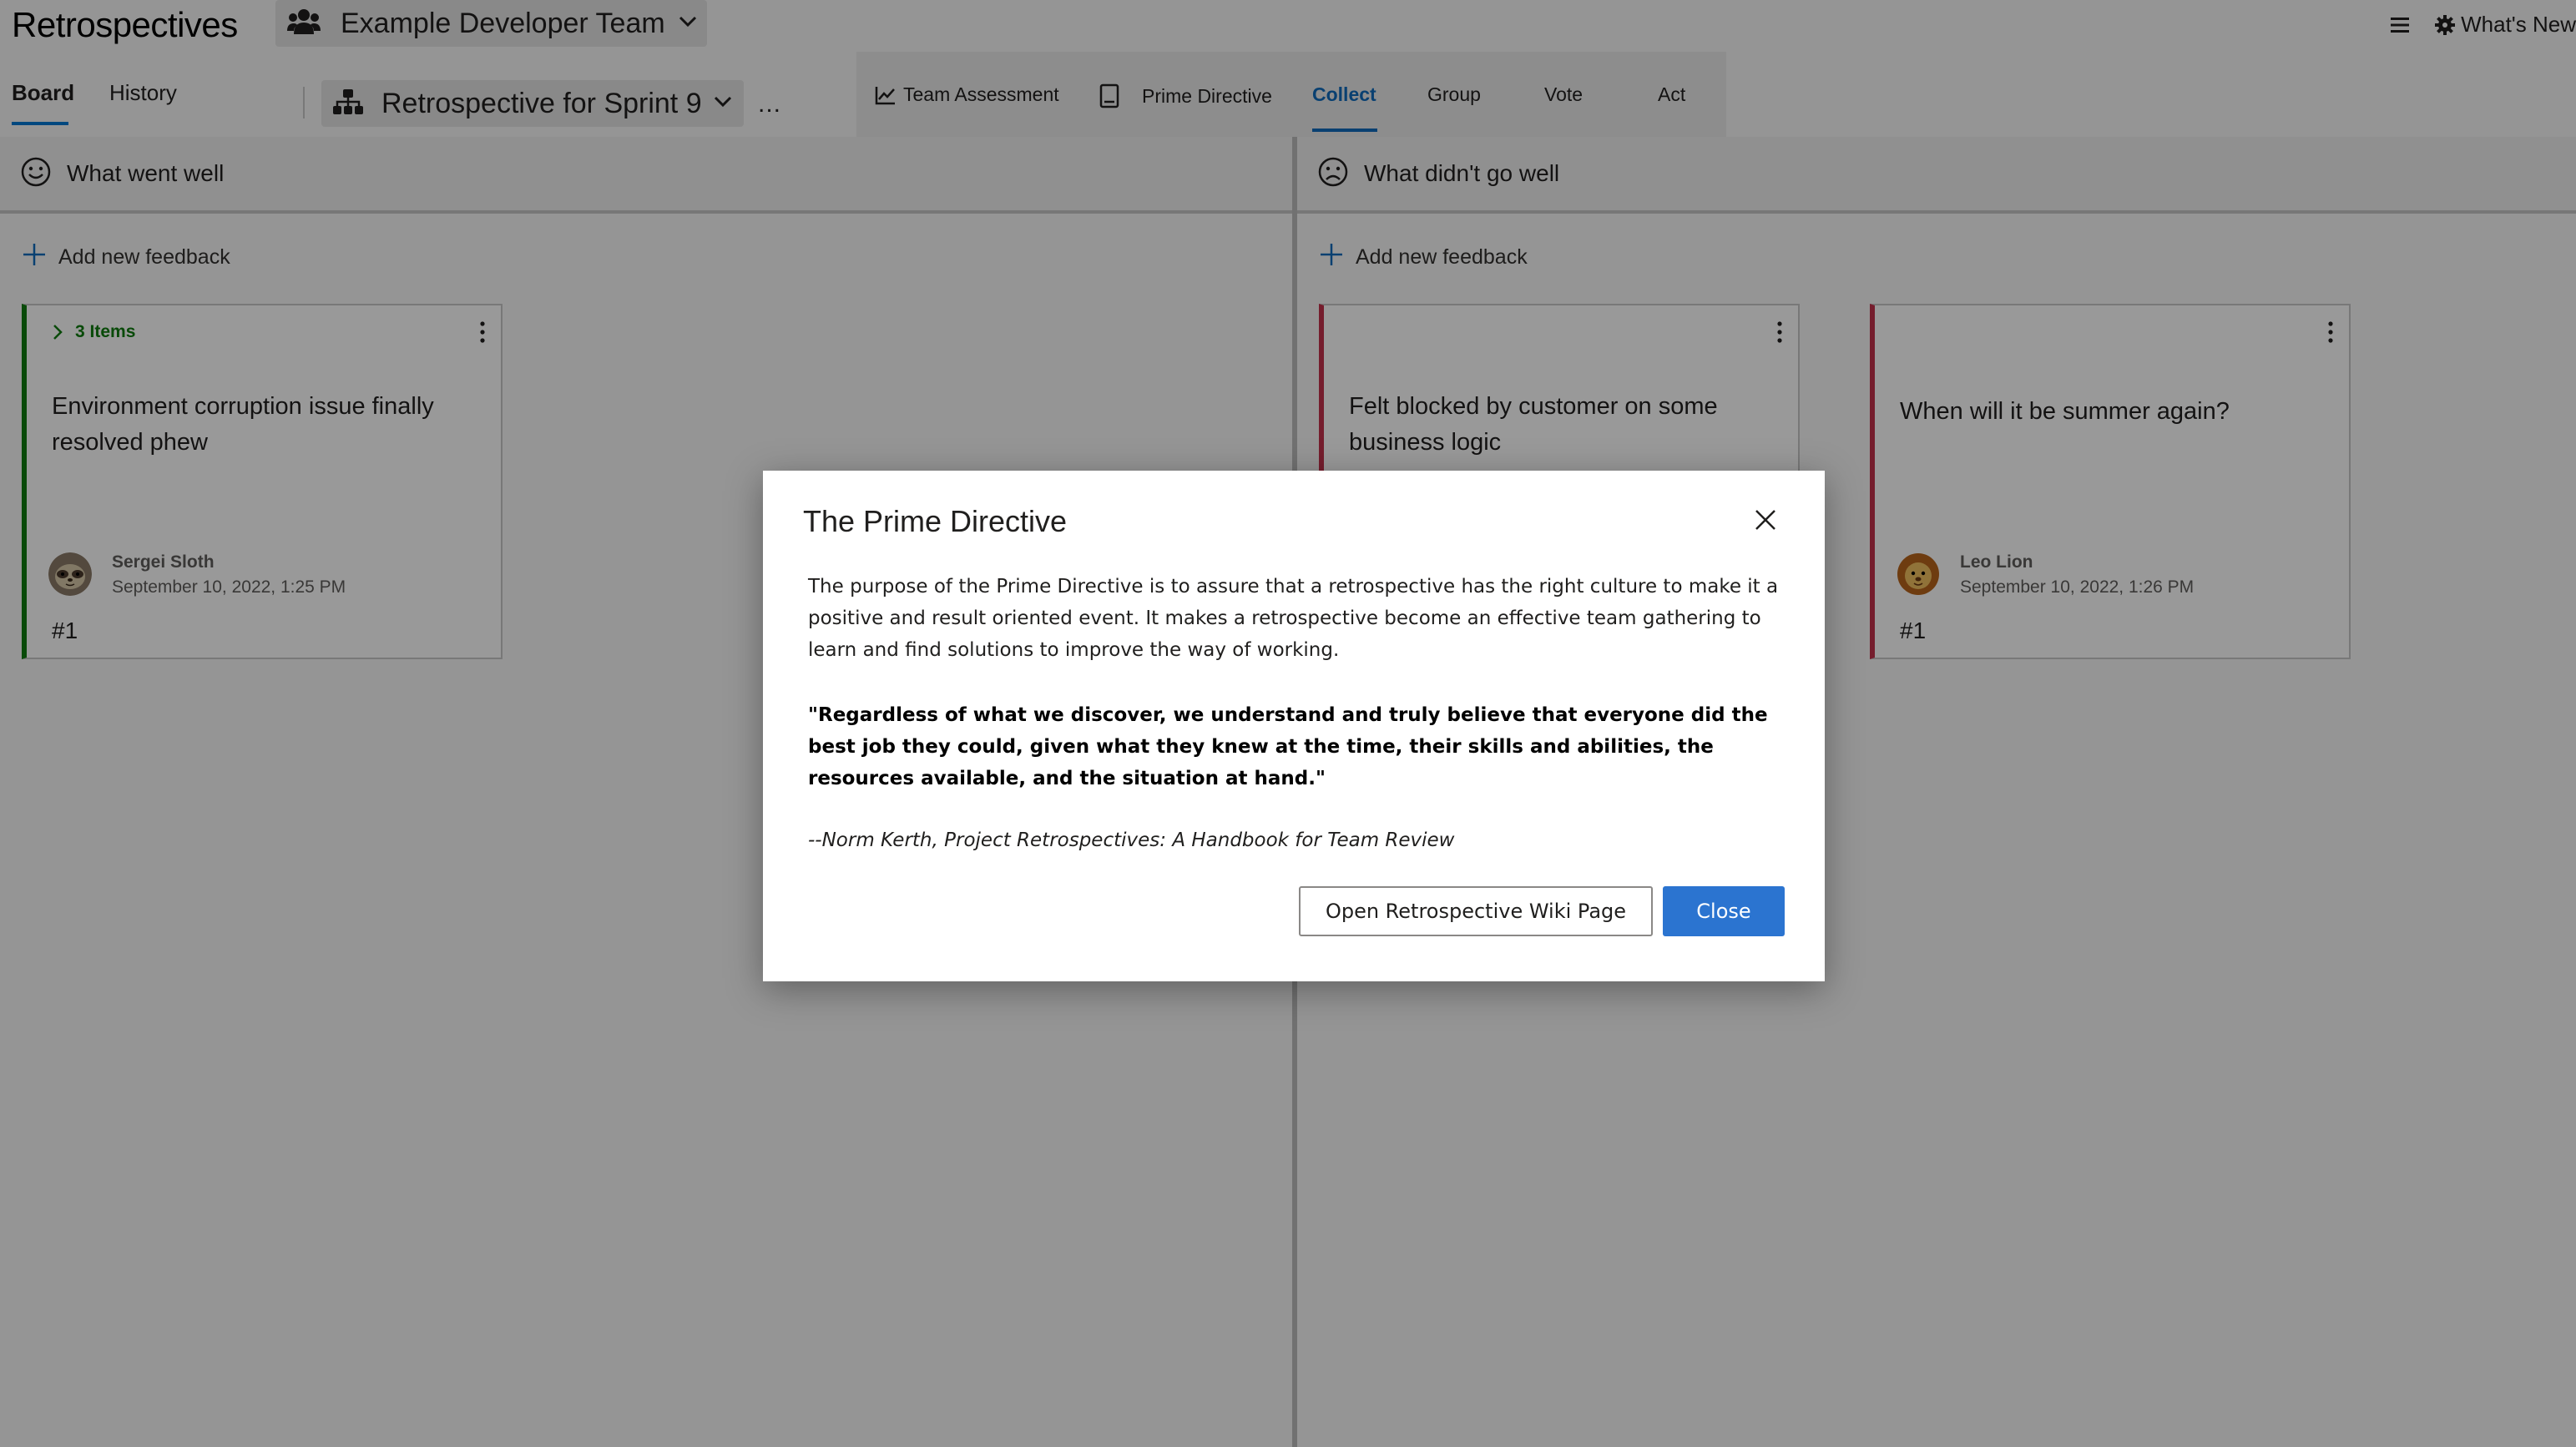 The width and height of the screenshot is (2576, 1447). I want to click on close-icon, so click(1765, 522).